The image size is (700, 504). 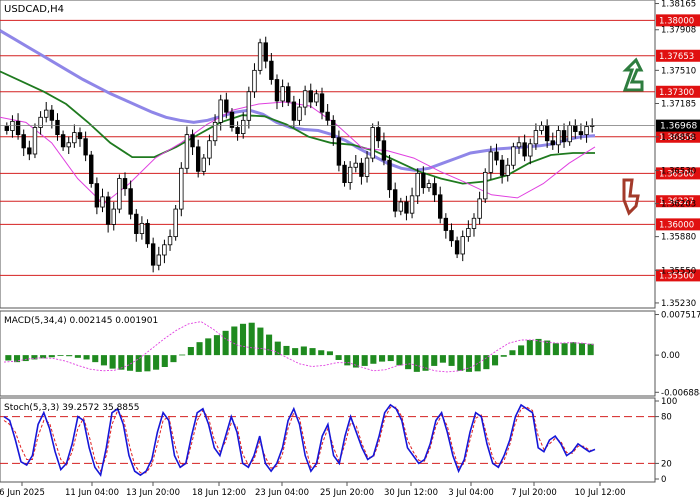 I want to click on level-label: 1.37300, so click(x=676, y=93).